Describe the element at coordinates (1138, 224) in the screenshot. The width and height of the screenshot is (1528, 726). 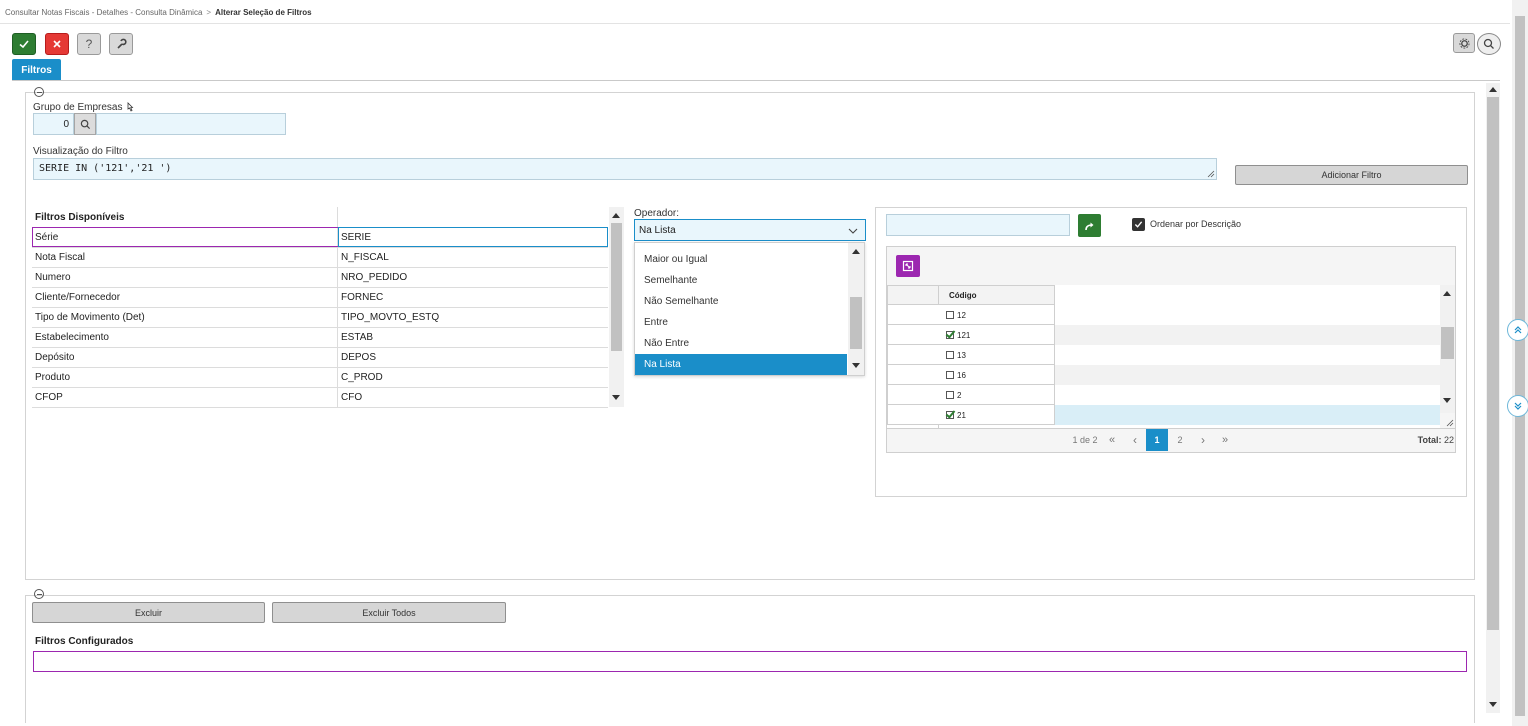
I see `ordenar-checkbox` at that location.